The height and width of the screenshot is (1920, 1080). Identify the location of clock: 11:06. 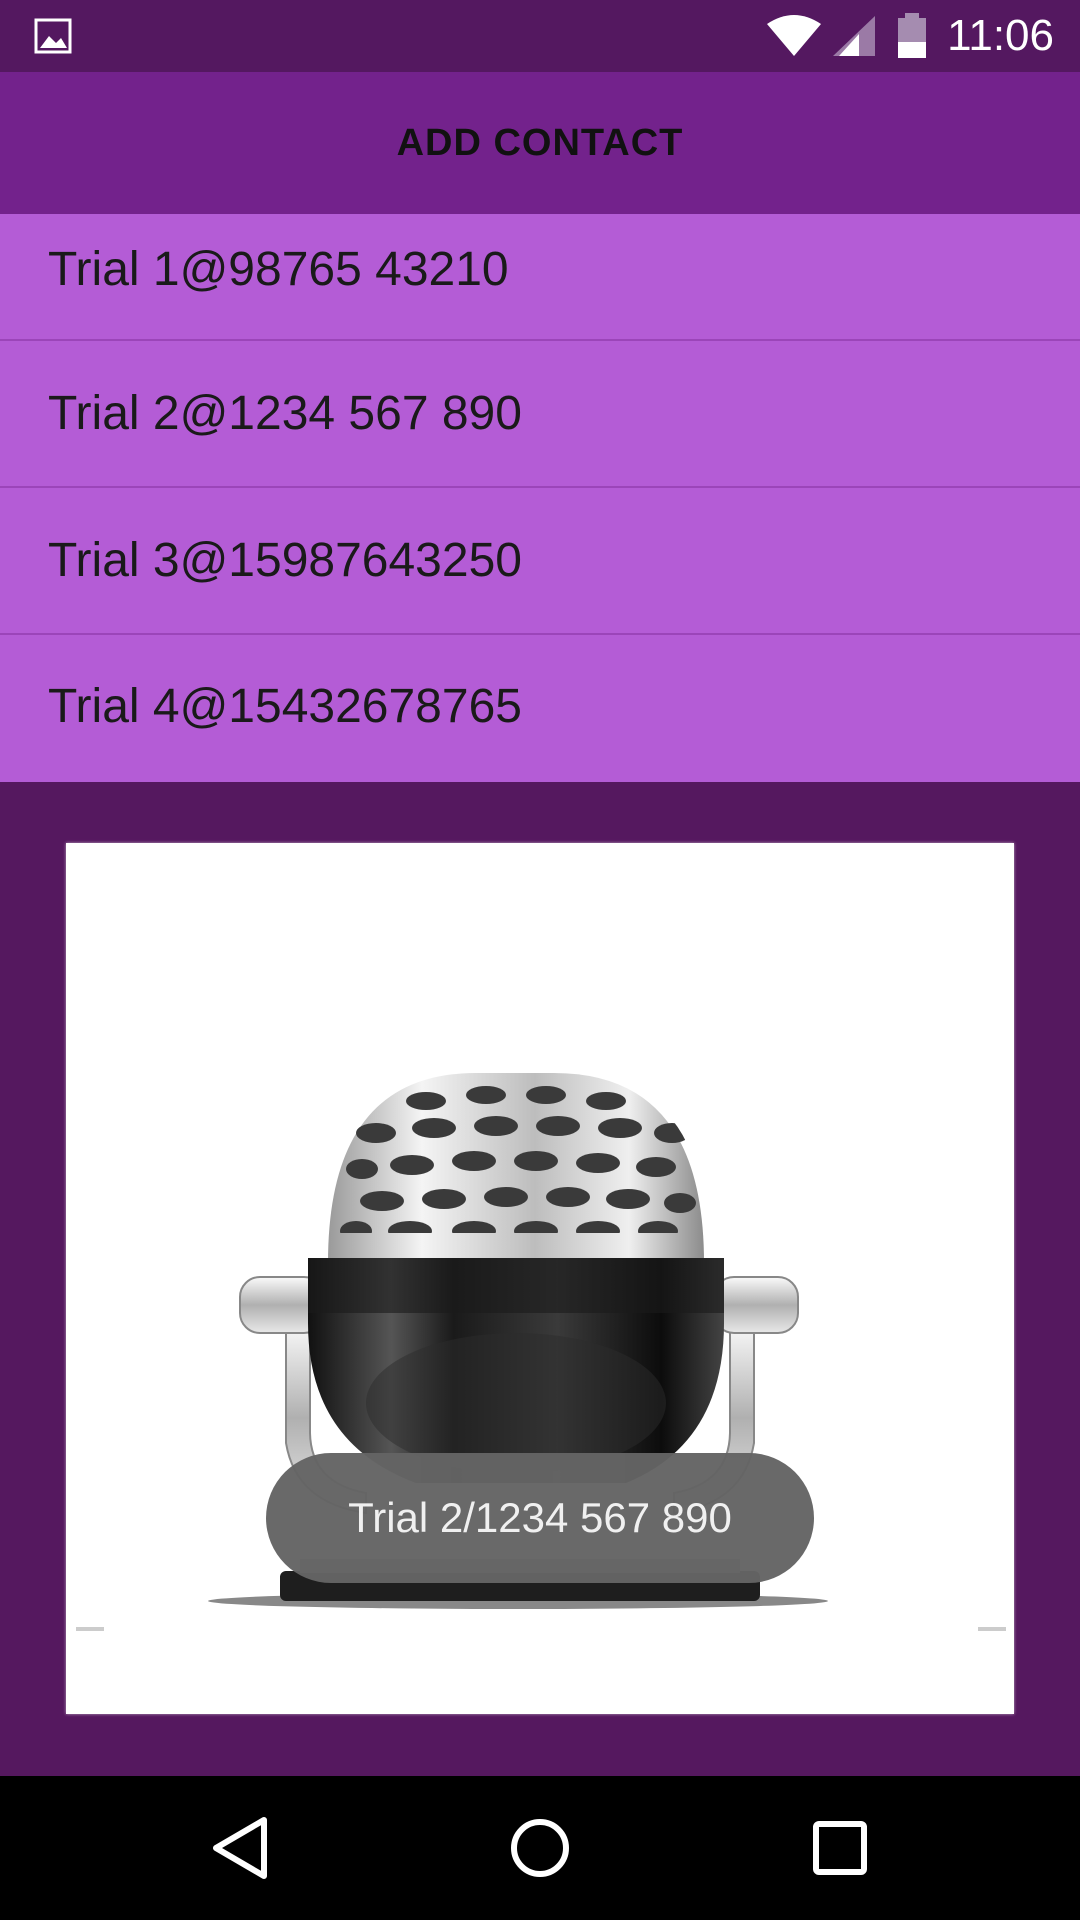
(1000, 35).